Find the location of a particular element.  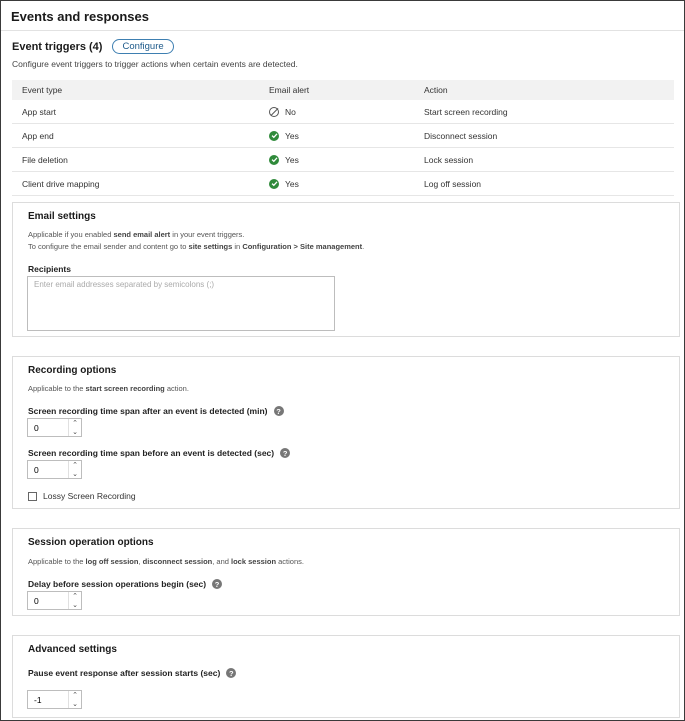

event-type-cell: Client drive mapping is located at coordinates (135, 183).